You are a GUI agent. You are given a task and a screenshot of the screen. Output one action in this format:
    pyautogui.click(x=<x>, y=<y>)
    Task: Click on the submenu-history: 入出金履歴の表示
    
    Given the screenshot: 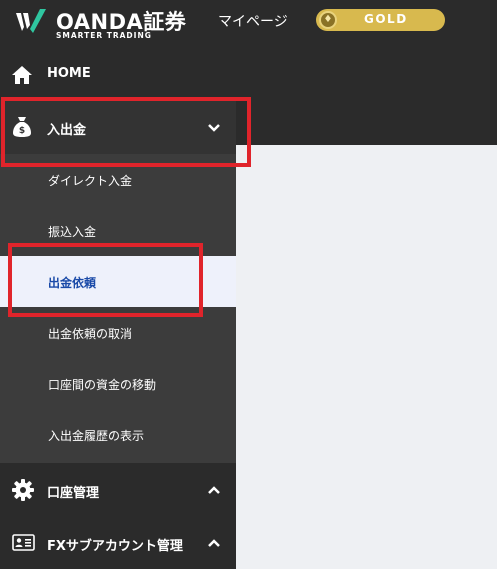 What is the action you would take?
    pyautogui.click(x=118, y=436)
    